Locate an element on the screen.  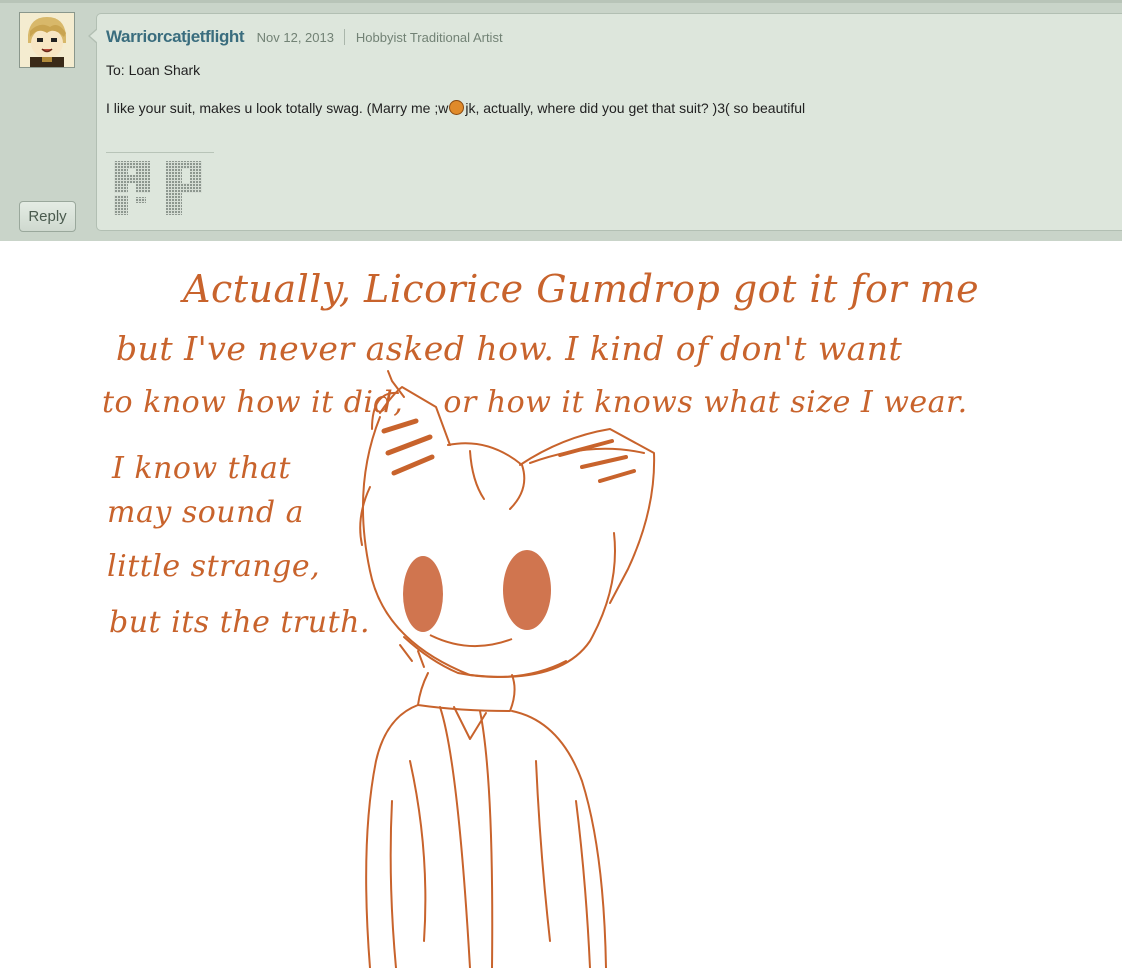
user-avatar is located at coordinates (47, 40).